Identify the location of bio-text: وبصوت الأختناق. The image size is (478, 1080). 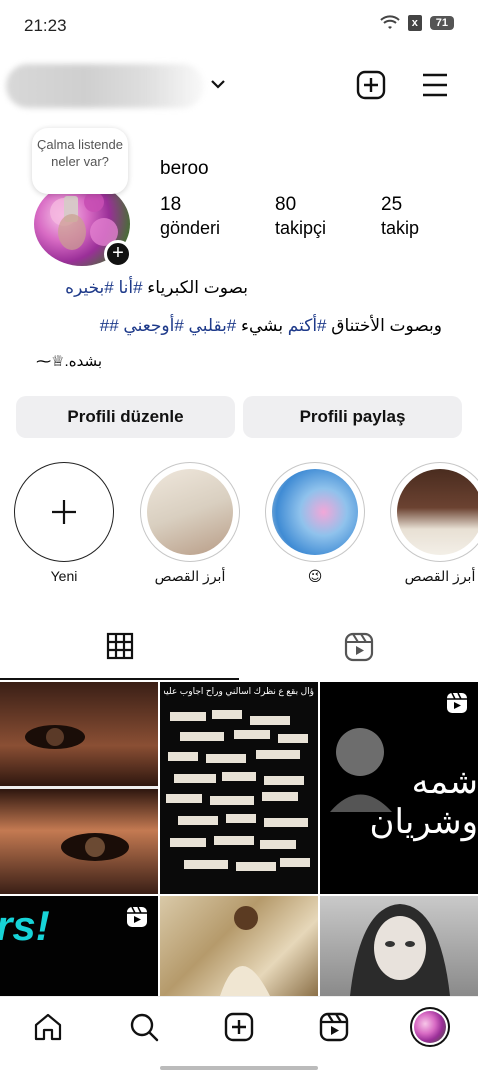
(386, 325).